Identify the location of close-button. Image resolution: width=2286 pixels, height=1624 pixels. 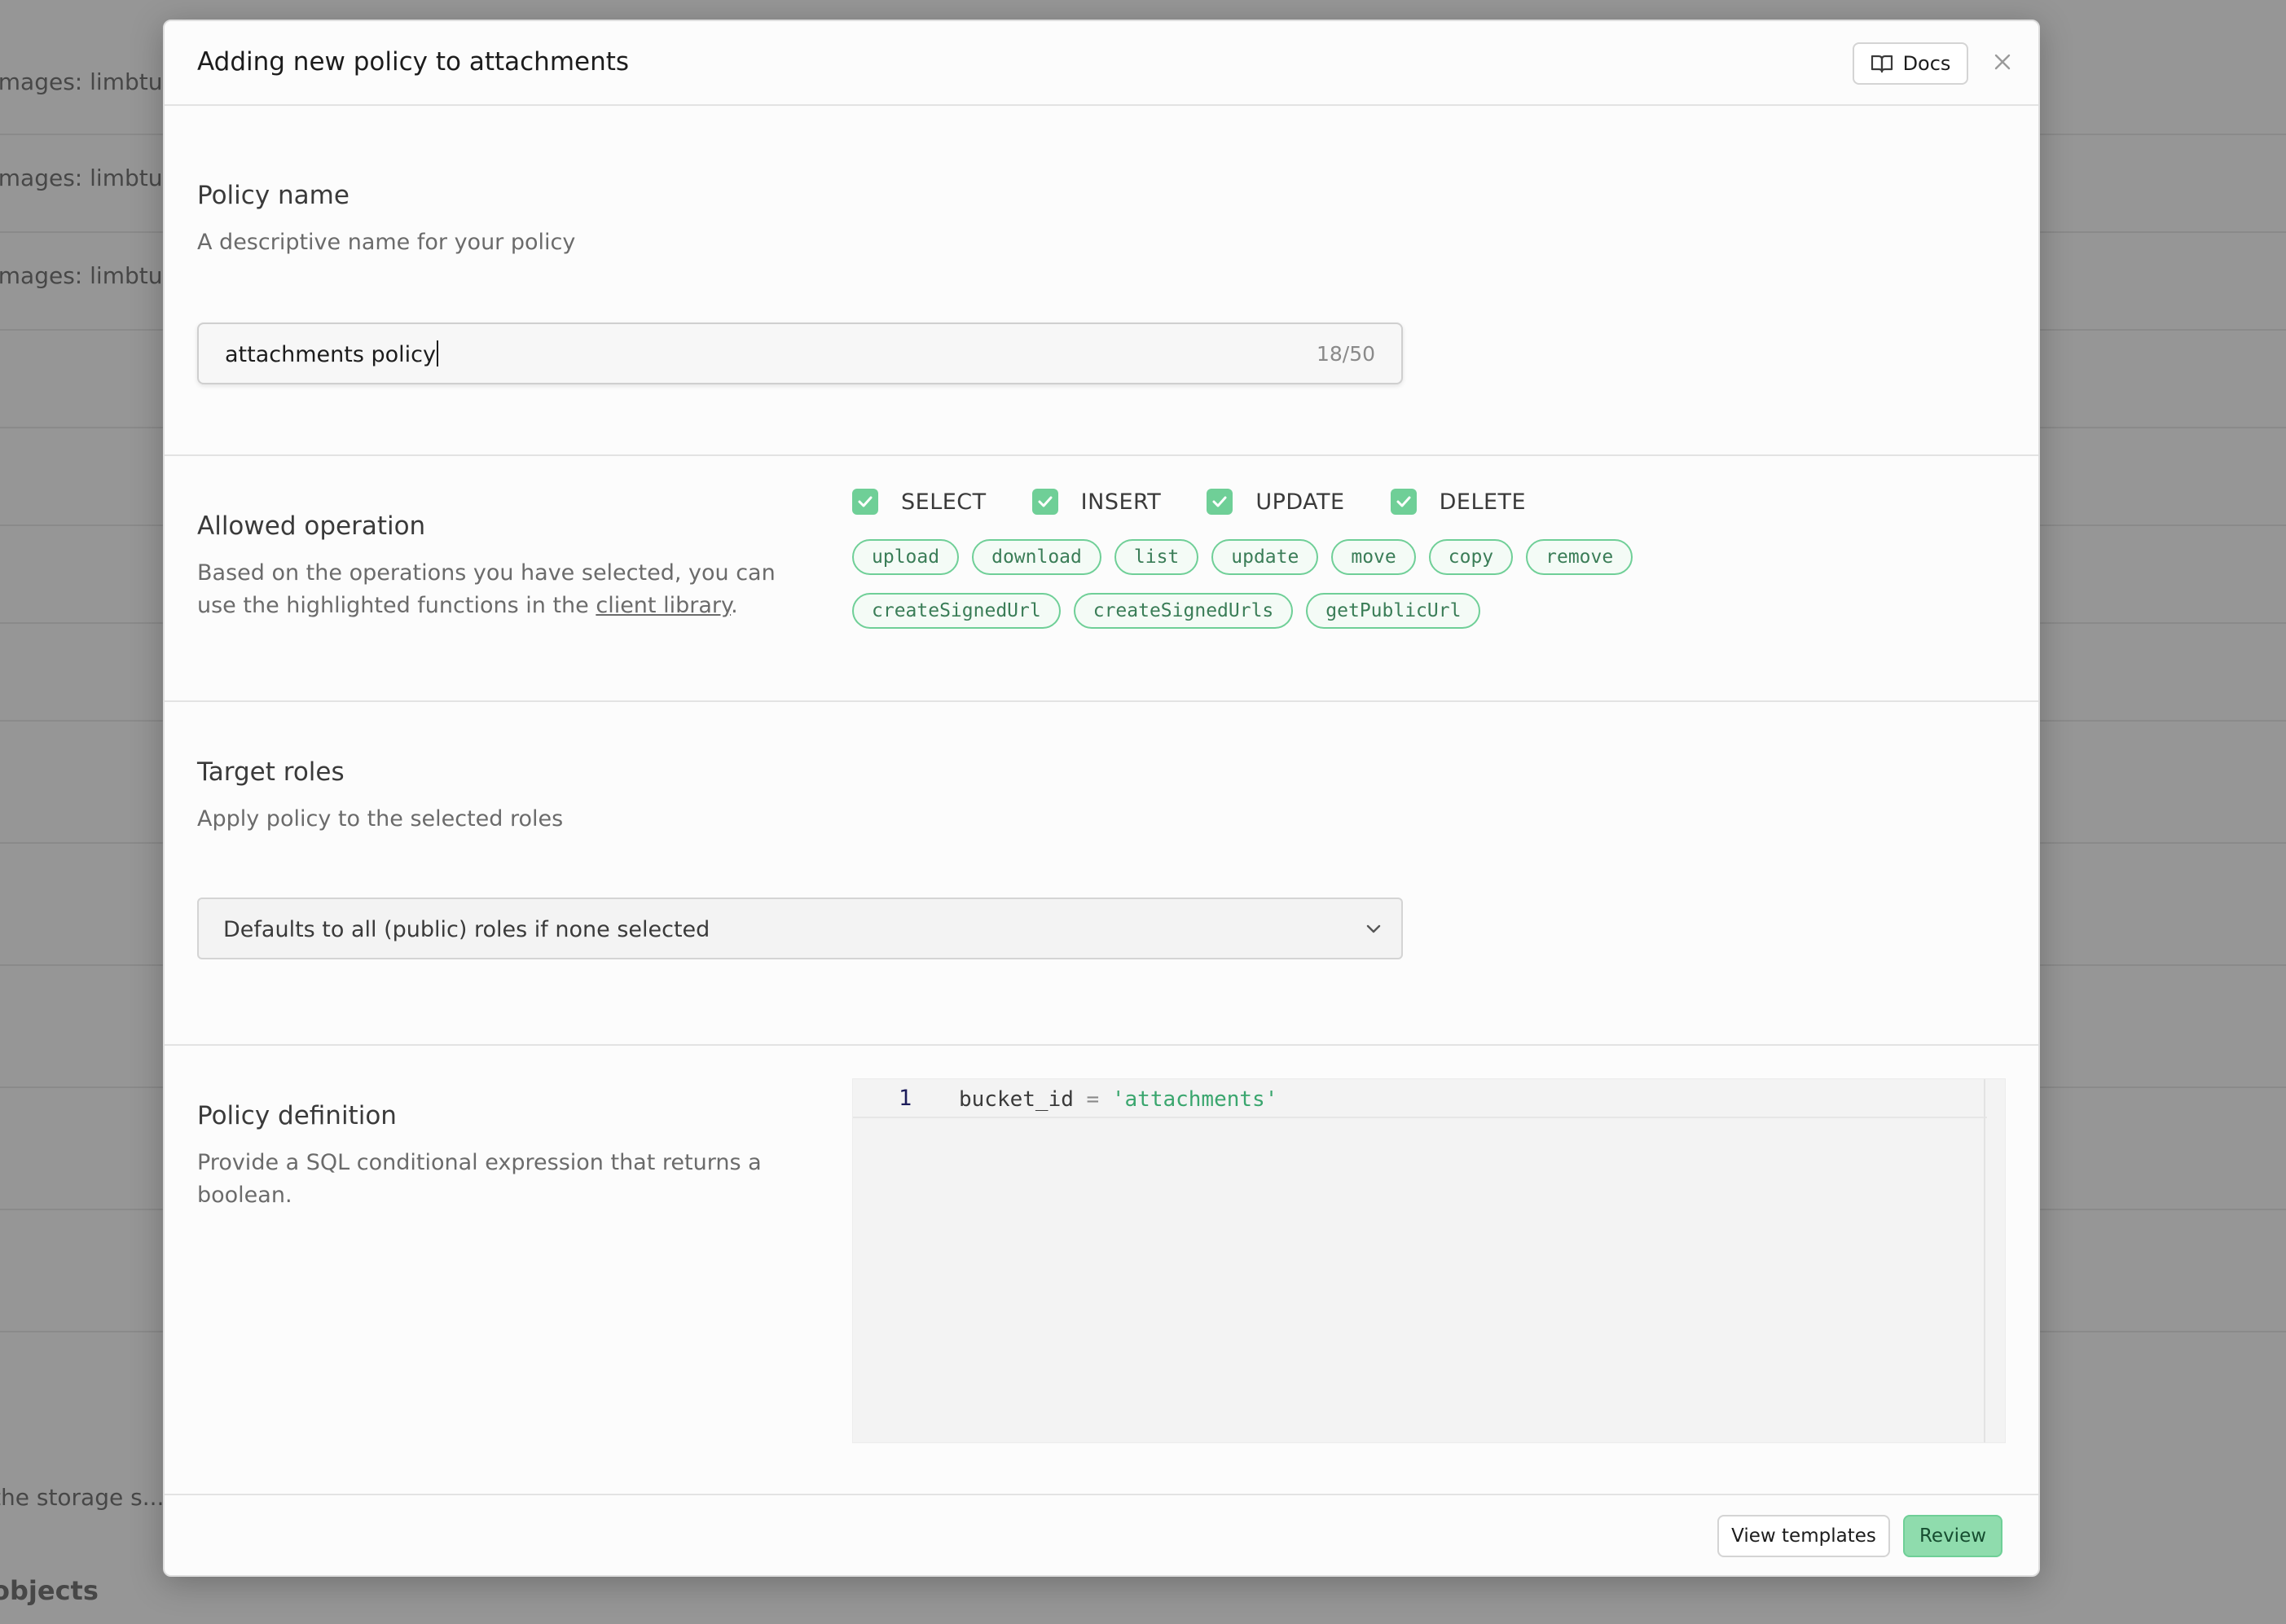
(2002, 62).